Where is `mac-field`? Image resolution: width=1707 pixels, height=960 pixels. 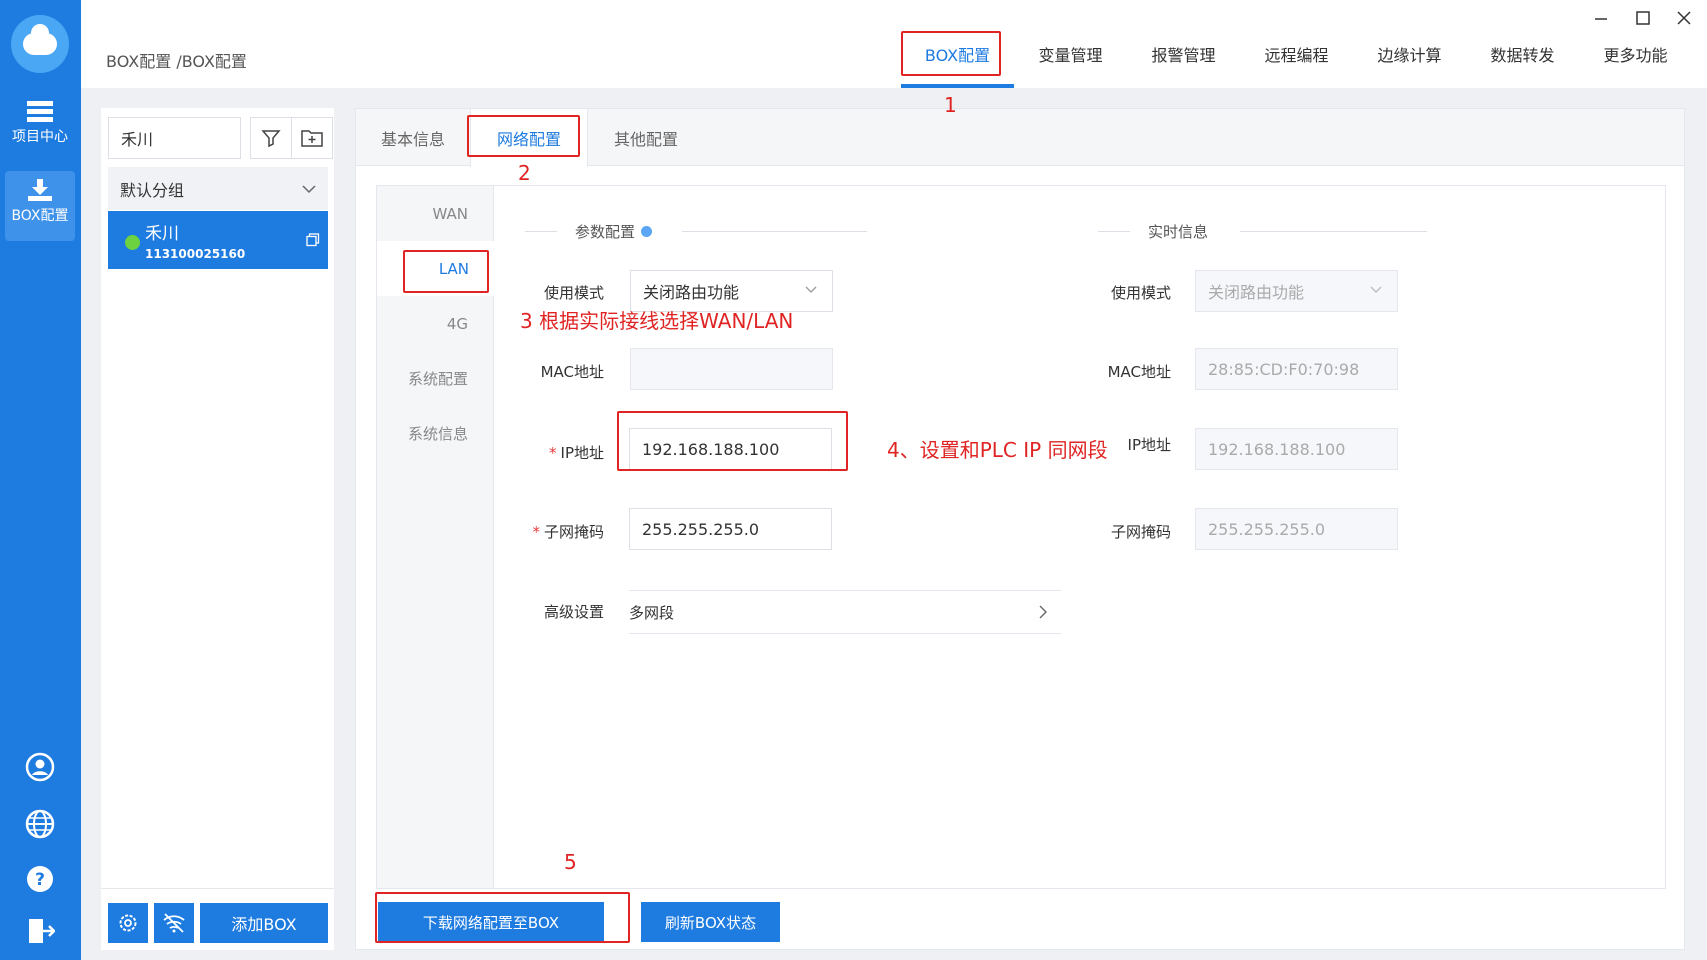 mac-field is located at coordinates (731, 369).